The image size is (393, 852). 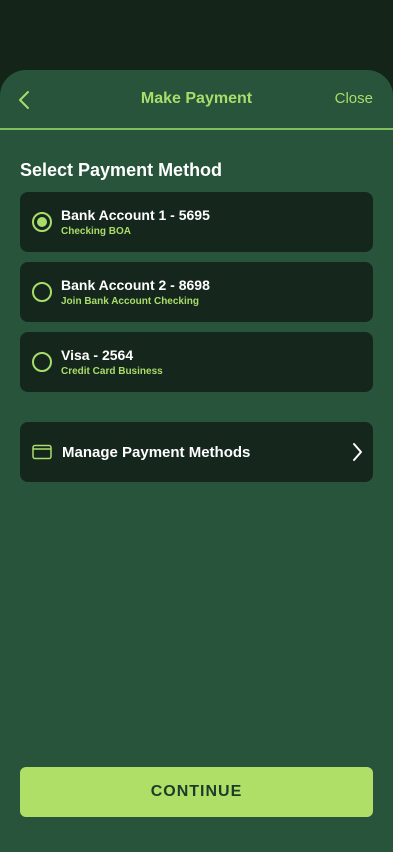 What do you see at coordinates (96, 231) in the screenshot?
I see `method-subtitle: Checking BOA` at bounding box center [96, 231].